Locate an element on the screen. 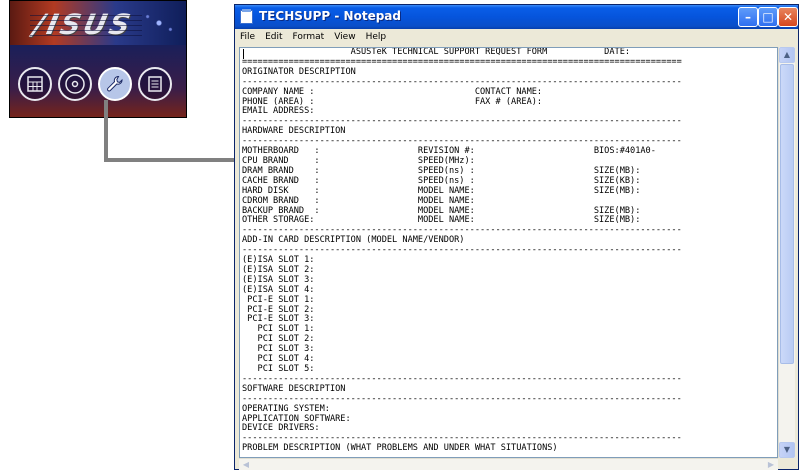  menu-help: Help is located at coordinates (376, 35).